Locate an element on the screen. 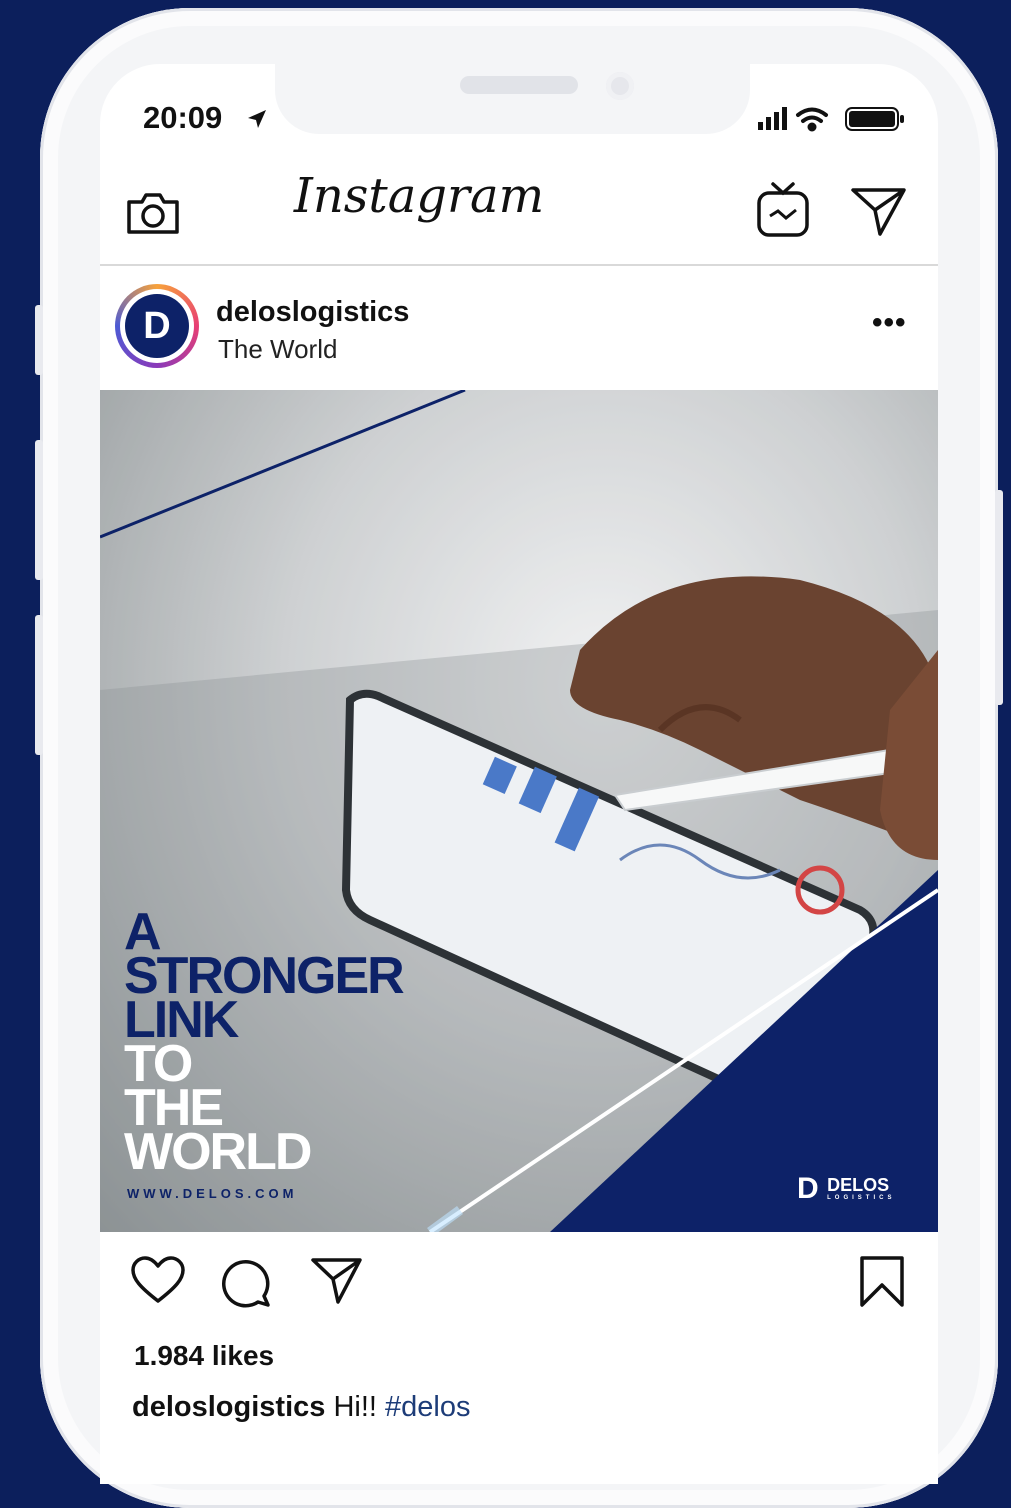 The height and width of the screenshot is (1508, 1011). more-icon: ••• is located at coordinates (889, 323).